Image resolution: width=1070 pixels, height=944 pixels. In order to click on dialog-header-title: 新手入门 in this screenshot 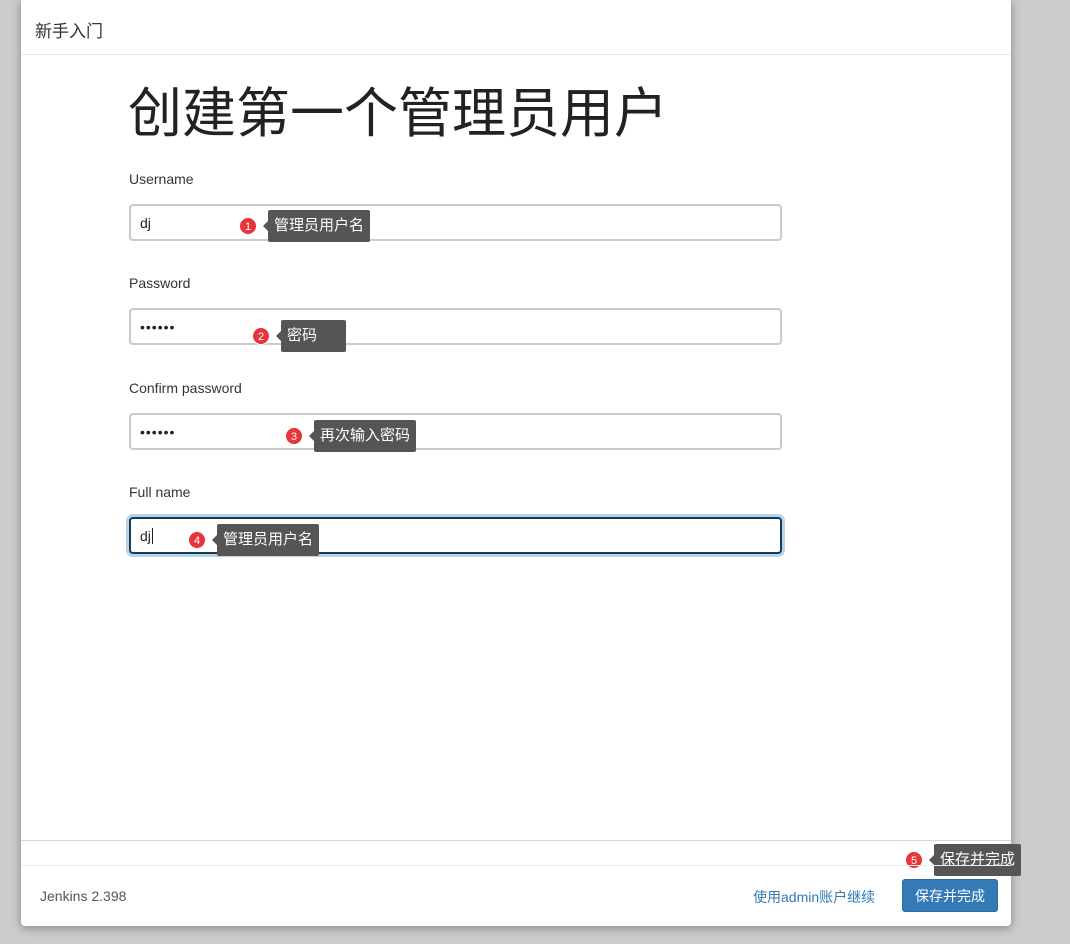, I will do `click(69, 31)`.